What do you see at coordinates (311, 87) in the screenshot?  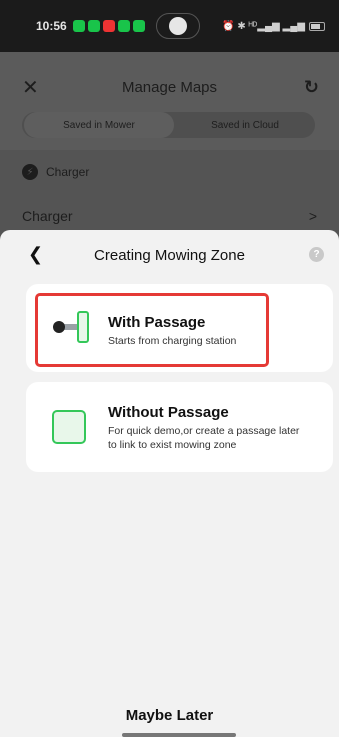 I see `refresh-icon: ↻` at bounding box center [311, 87].